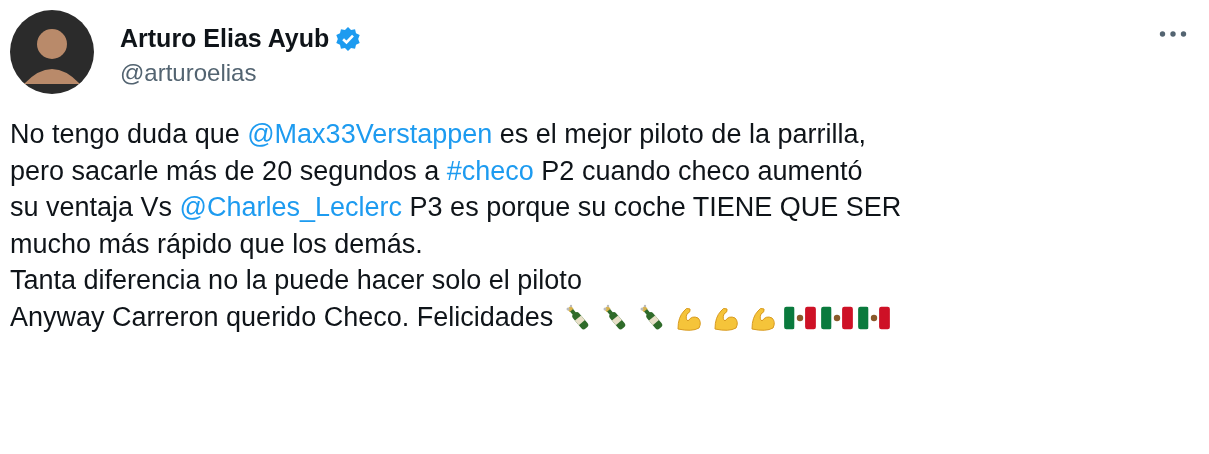  What do you see at coordinates (291, 207) in the screenshot?
I see `mention-link: @Charles_Leclerc` at bounding box center [291, 207].